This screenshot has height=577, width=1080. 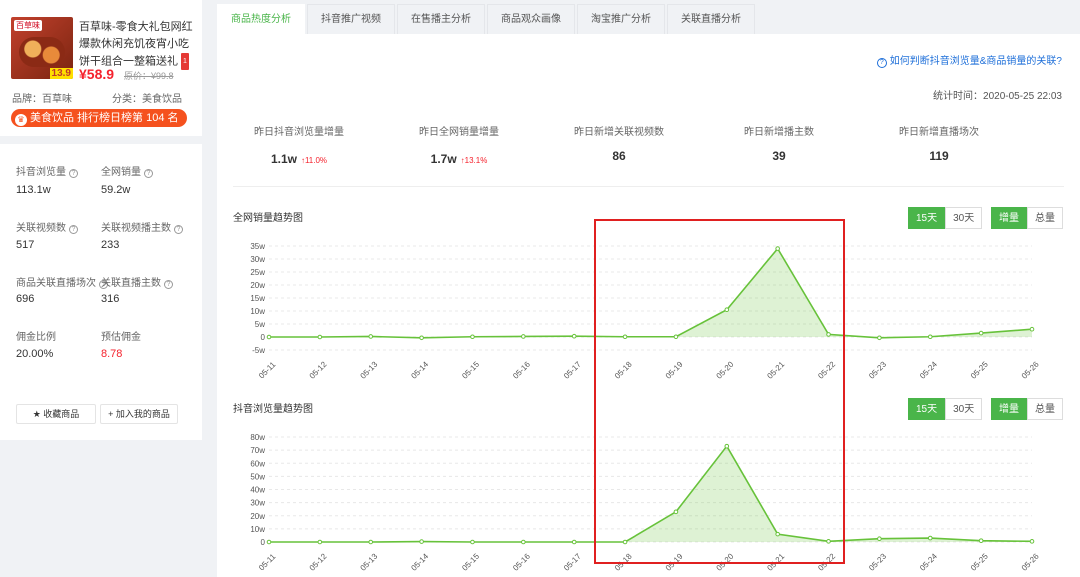 I want to click on mode-toggle-views: 增量 总量, so click(x=1027, y=409).